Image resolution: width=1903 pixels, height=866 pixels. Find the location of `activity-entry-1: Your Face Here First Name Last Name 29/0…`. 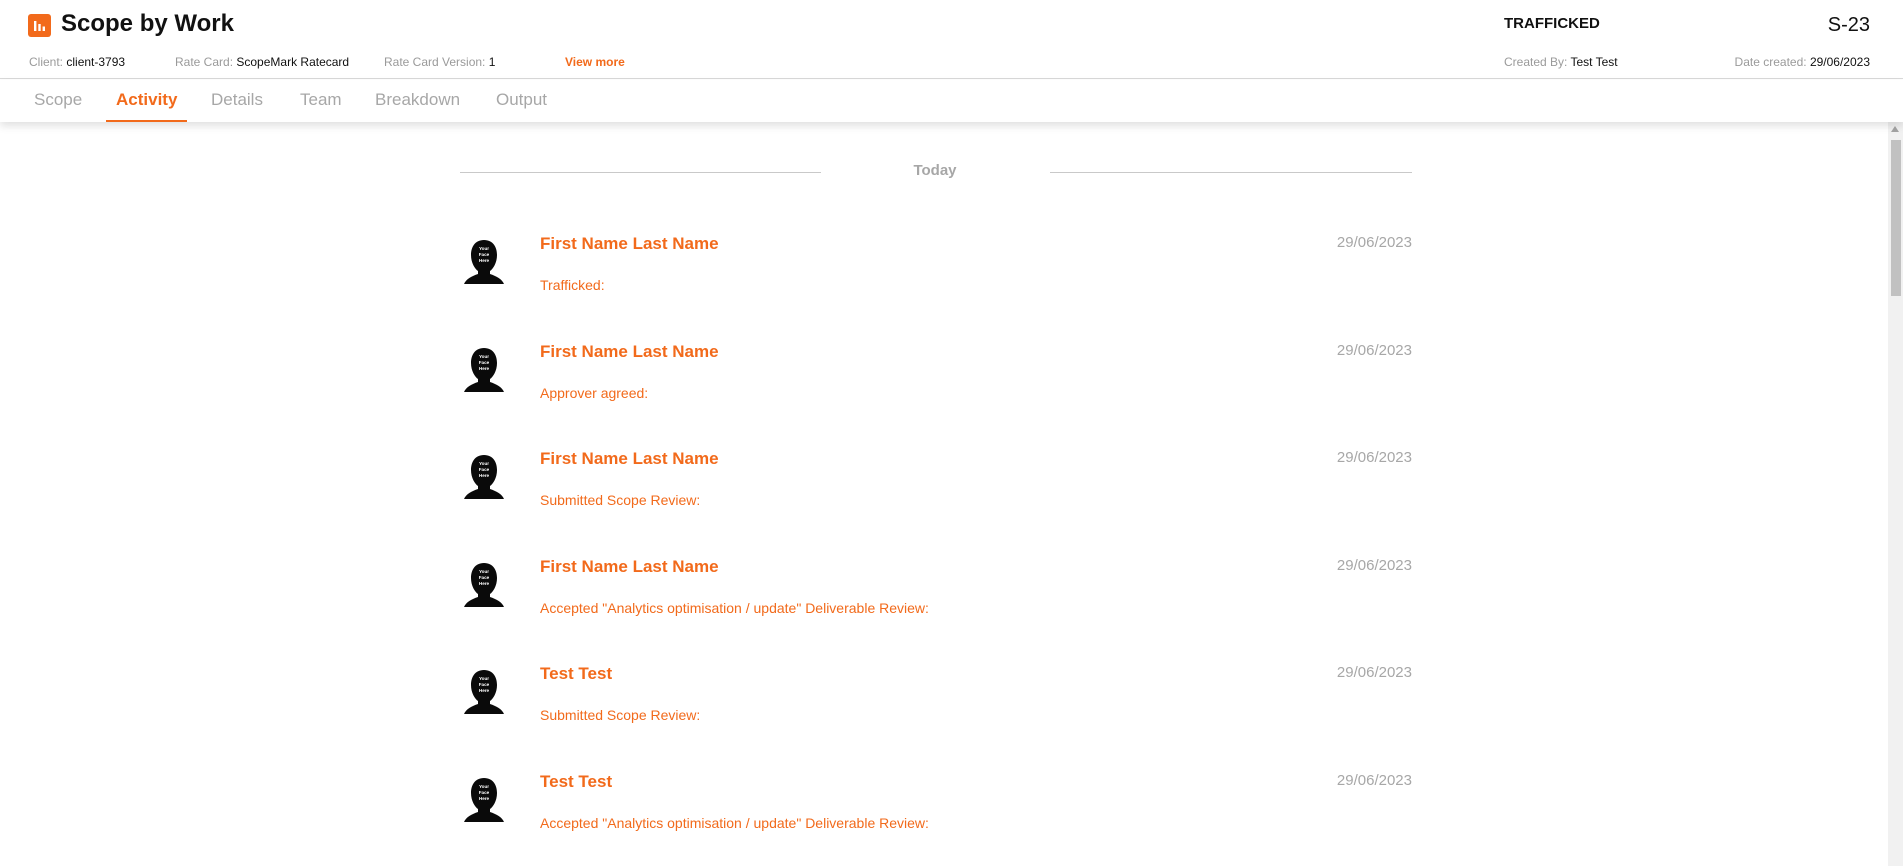

activity-entry-1: Your Face Here First Name Last Name 29/0… is located at coordinates (936, 272).